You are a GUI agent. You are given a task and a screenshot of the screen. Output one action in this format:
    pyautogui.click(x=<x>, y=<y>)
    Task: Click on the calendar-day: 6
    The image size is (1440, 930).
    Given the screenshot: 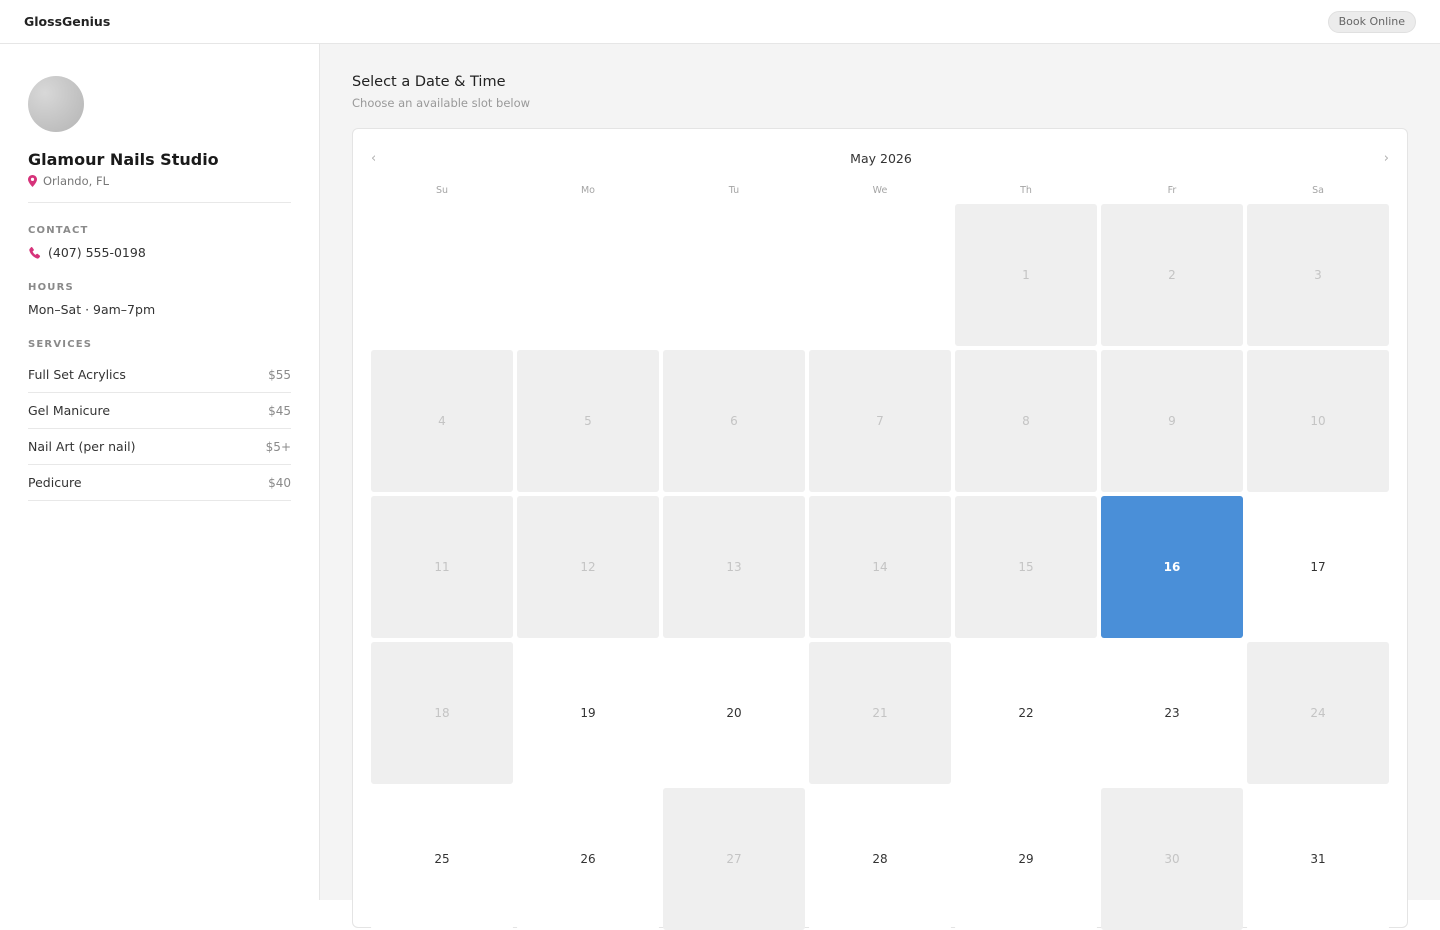 What is the action you would take?
    pyautogui.click(x=734, y=421)
    